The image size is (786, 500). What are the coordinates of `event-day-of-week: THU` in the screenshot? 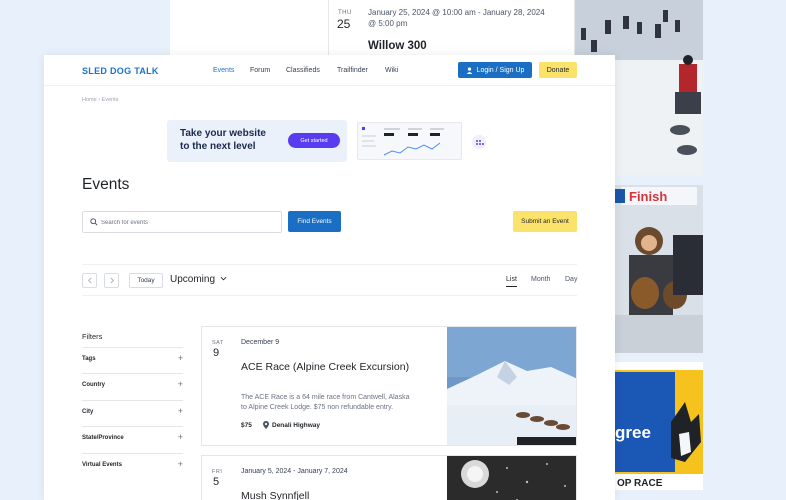 It's located at (345, 13).